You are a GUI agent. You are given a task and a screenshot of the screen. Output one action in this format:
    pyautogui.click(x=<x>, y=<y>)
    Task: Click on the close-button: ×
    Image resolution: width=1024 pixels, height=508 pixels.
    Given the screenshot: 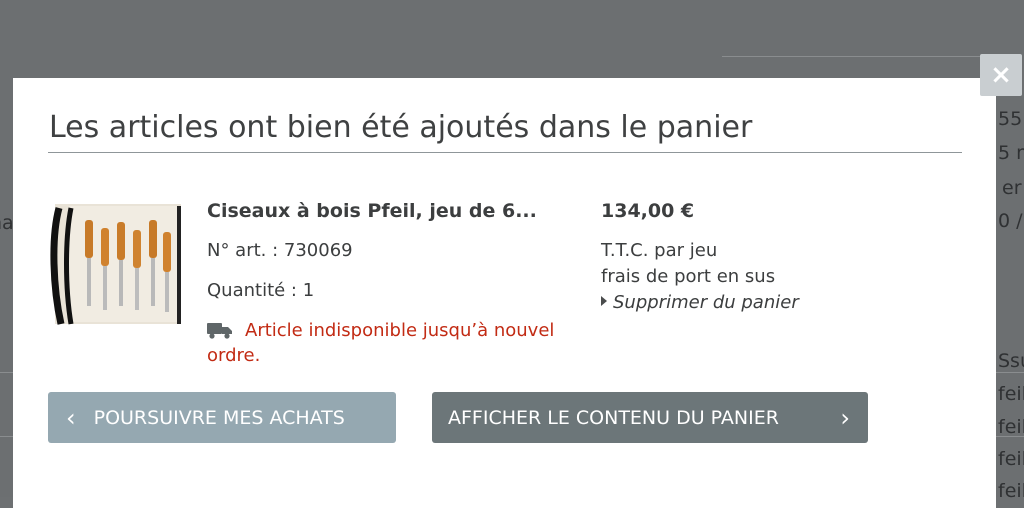 What is the action you would take?
    pyautogui.click(x=1001, y=75)
    